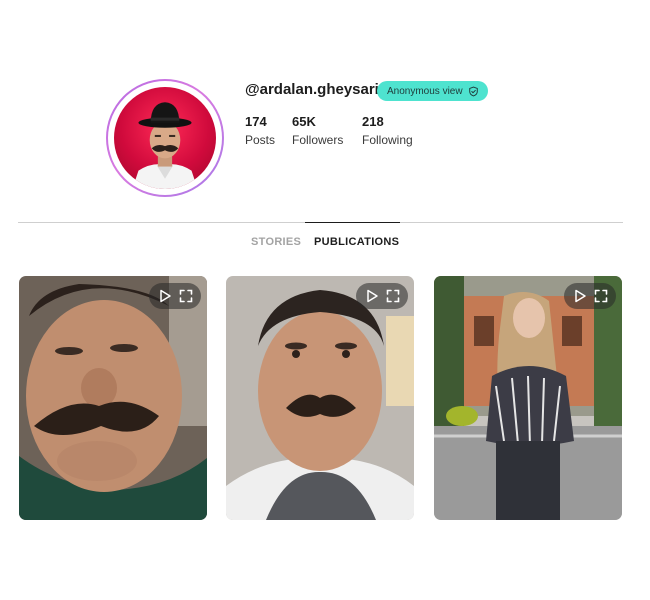 This screenshot has height=600, width=650. What do you see at coordinates (318, 140) in the screenshot?
I see `stat-followers-label: Followers` at bounding box center [318, 140].